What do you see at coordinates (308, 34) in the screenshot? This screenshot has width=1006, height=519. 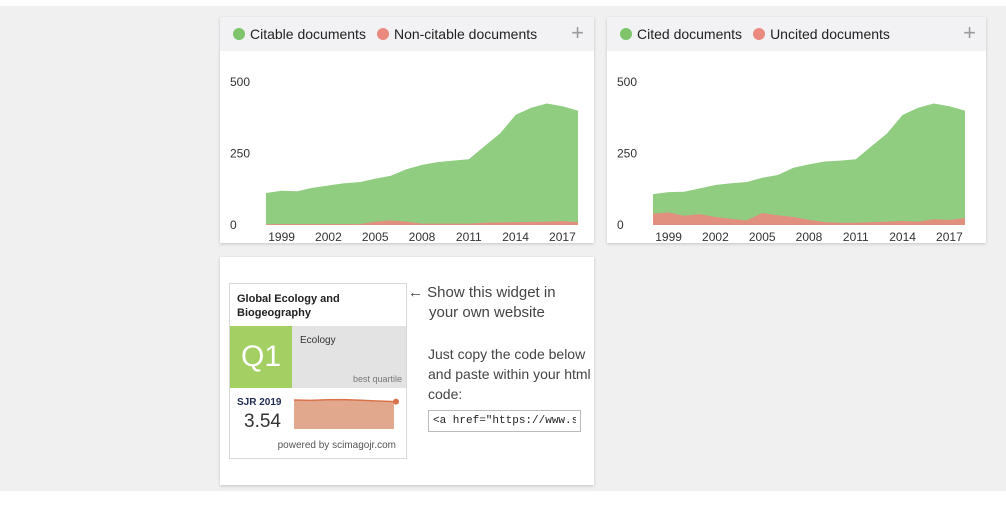 I see `legend-label: Citable documents` at bounding box center [308, 34].